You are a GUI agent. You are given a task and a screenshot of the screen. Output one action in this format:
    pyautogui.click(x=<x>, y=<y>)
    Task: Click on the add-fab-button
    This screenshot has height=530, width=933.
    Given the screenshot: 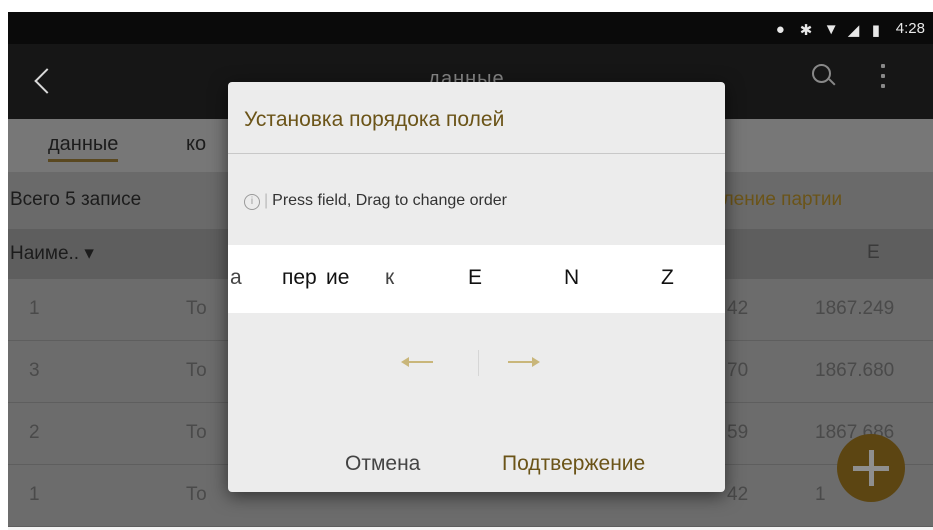 What is the action you would take?
    pyautogui.click(x=871, y=468)
    